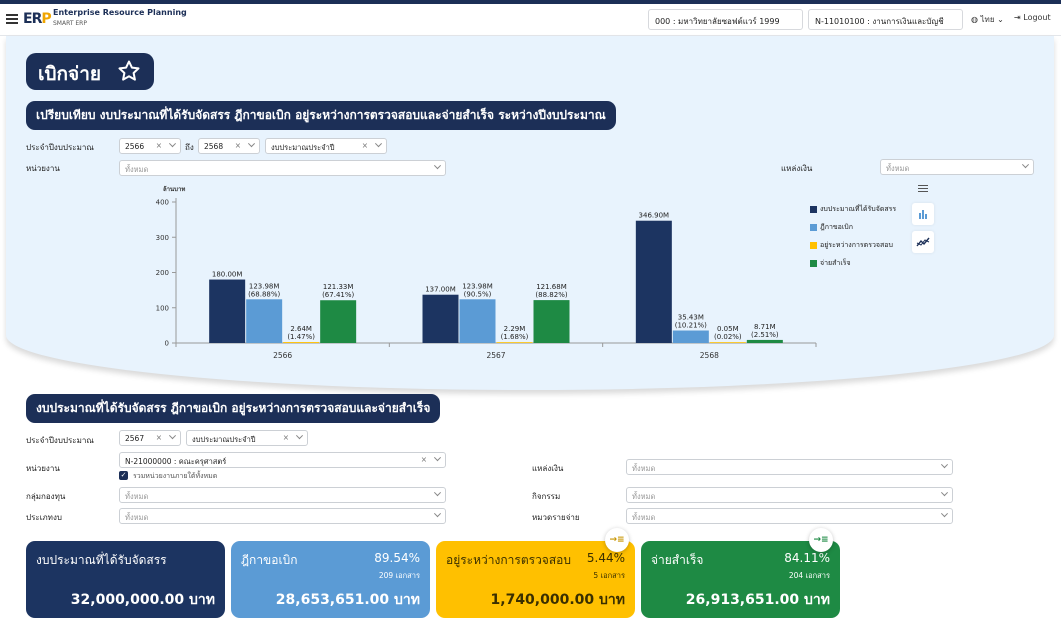  Describe the element at coordinates (282, 516) in the screenshot. I see `budget-category-select: ทั้งหมด` at that location.